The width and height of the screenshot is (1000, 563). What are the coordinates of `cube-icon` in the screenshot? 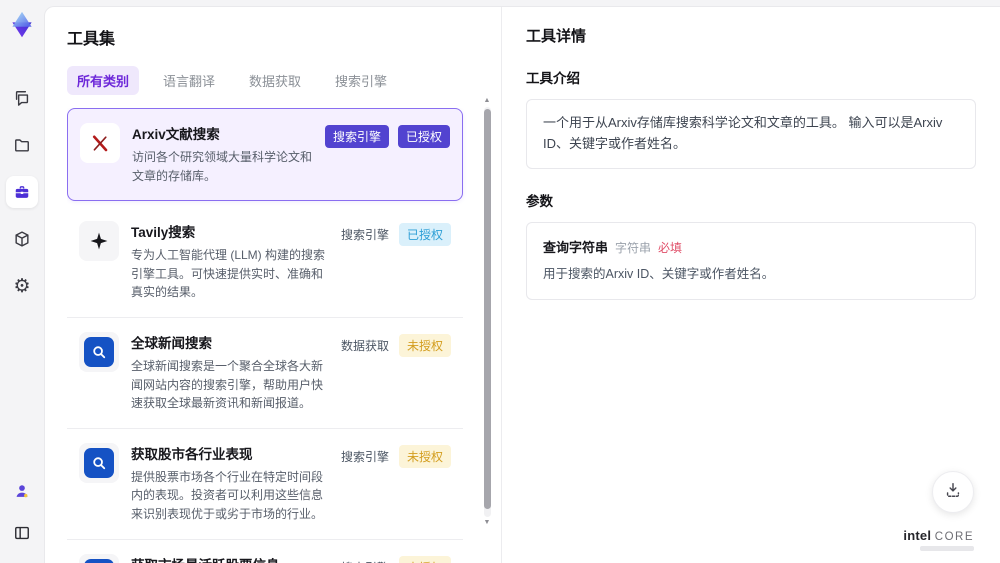 It's located at (22, 239).